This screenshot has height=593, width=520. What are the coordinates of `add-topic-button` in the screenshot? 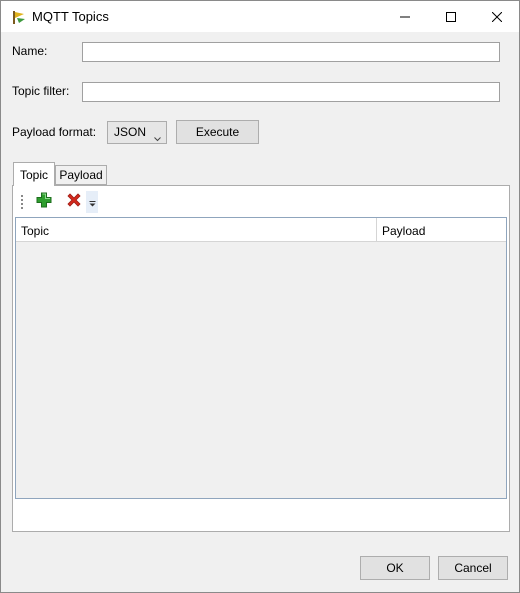 It's located at (44, 201).